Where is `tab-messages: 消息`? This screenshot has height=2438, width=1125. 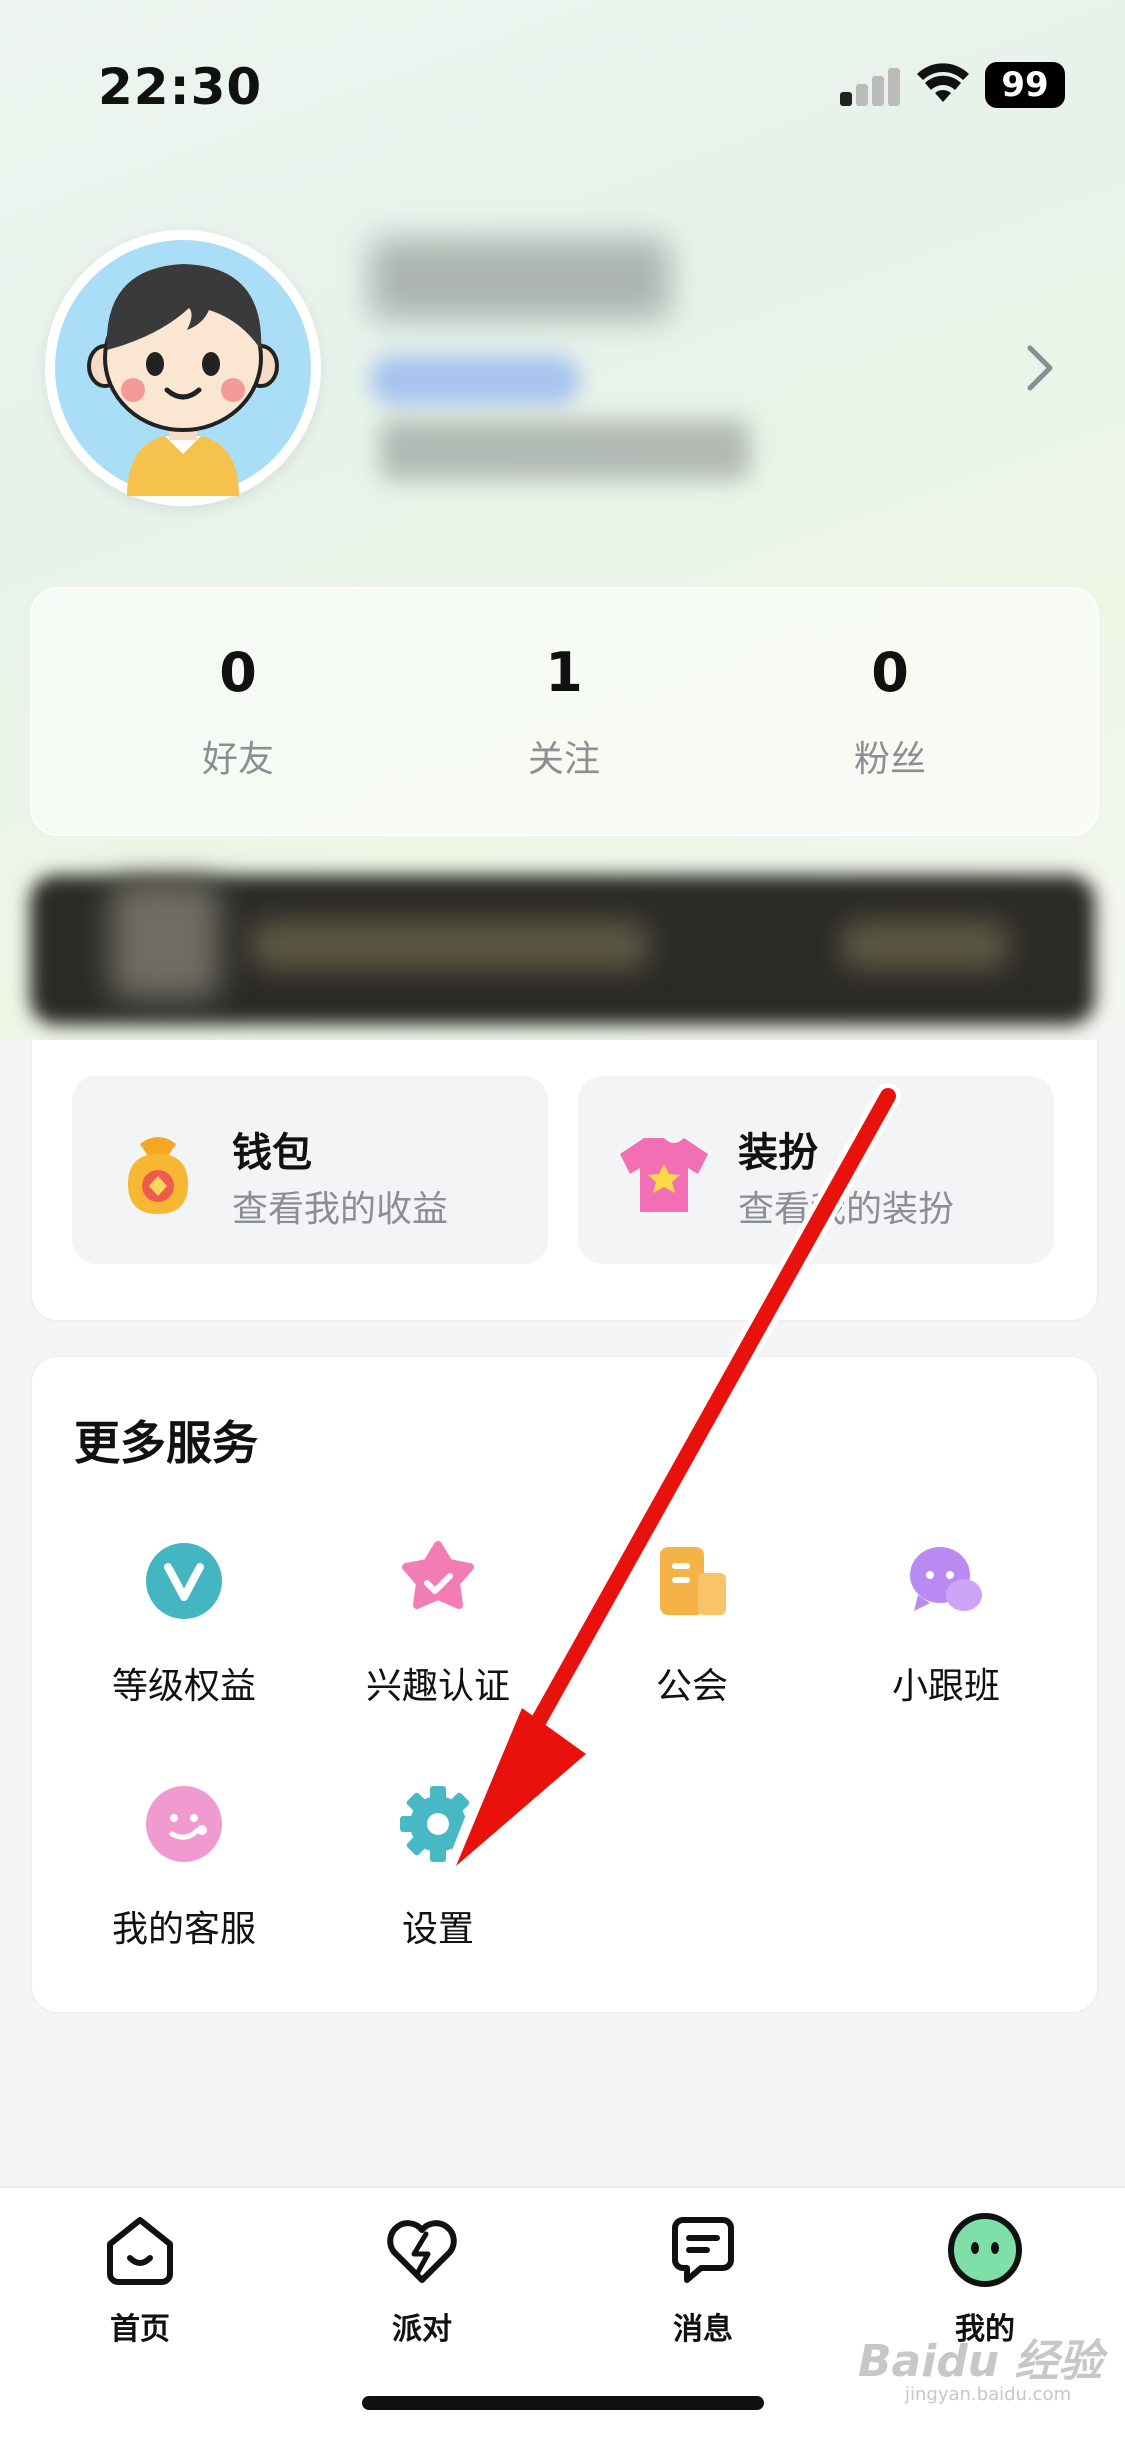
tab-messages: 消息 is located at coordinates (703, 2279).